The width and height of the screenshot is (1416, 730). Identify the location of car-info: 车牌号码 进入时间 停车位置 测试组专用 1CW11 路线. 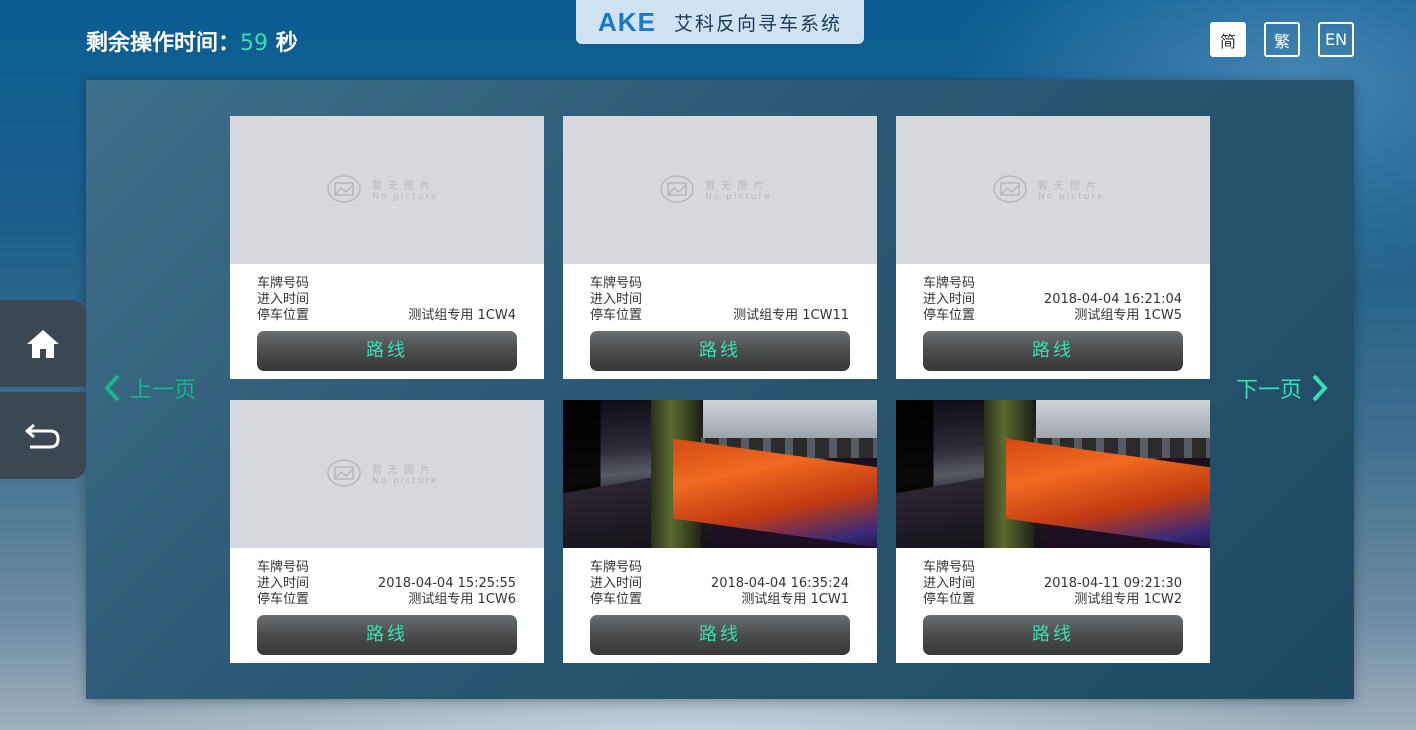
(720, 321).